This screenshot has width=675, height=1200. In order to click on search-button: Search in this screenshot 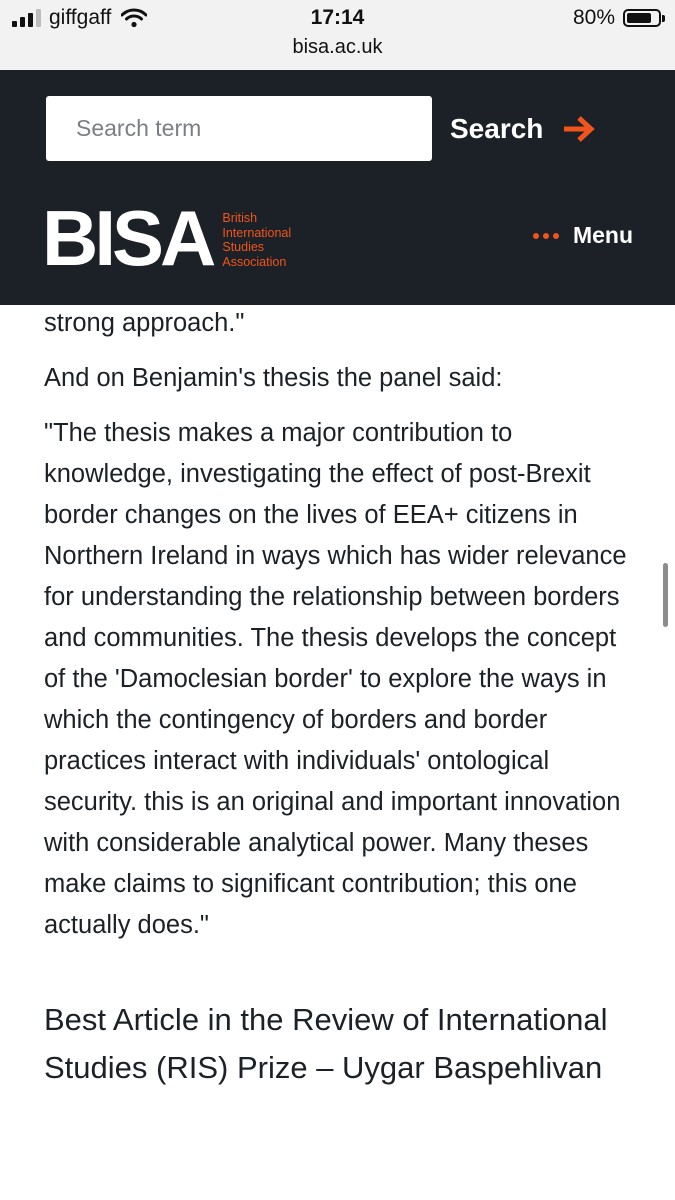, I will do `click(523, 129)`.